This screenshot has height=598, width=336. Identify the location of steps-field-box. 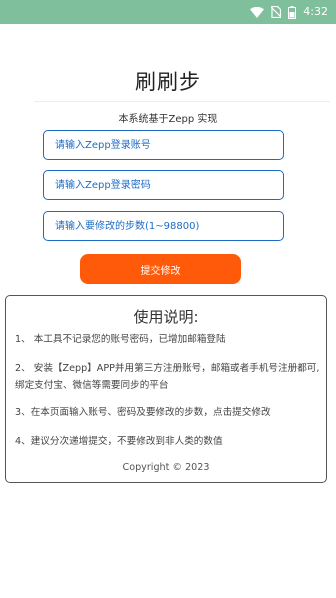
(163, 226).